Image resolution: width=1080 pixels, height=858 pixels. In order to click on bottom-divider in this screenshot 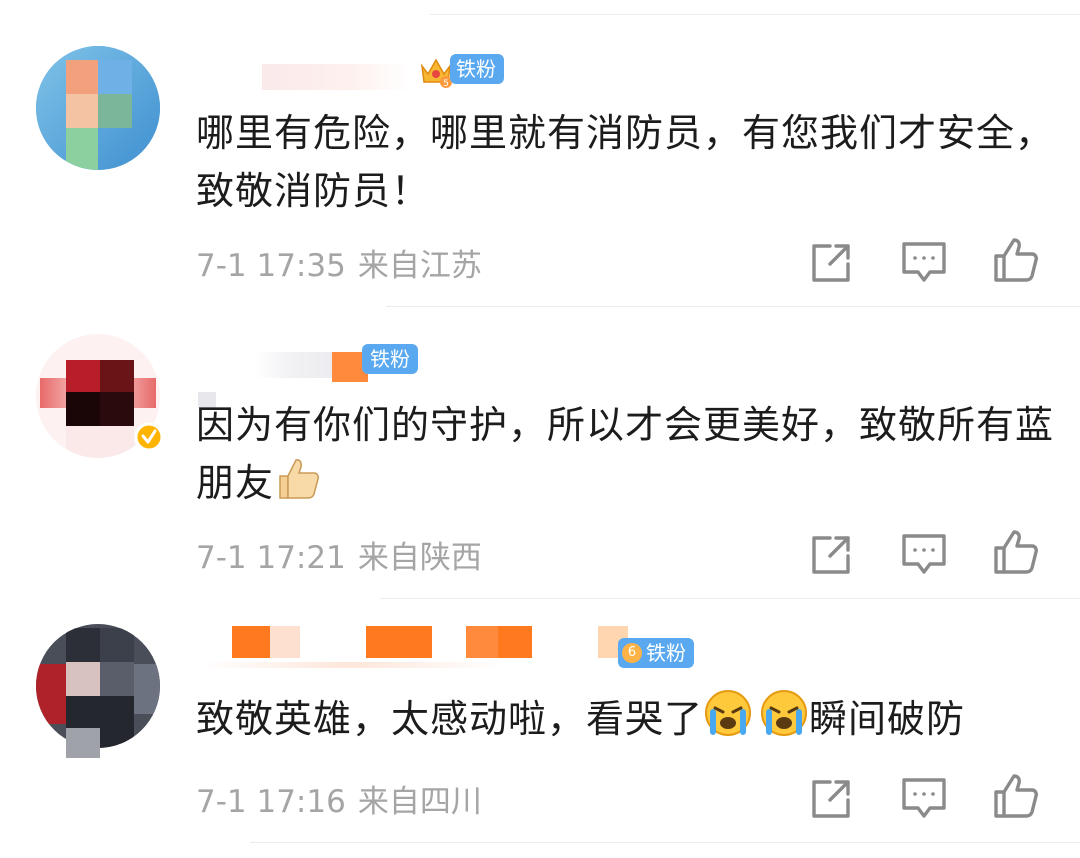, I will do `click(665, 842)`.